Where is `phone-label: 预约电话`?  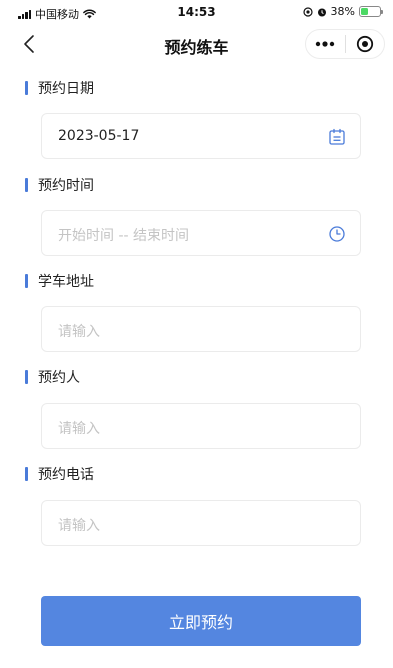
phone-label: 预约电话 is located at coordinates (59, 474).